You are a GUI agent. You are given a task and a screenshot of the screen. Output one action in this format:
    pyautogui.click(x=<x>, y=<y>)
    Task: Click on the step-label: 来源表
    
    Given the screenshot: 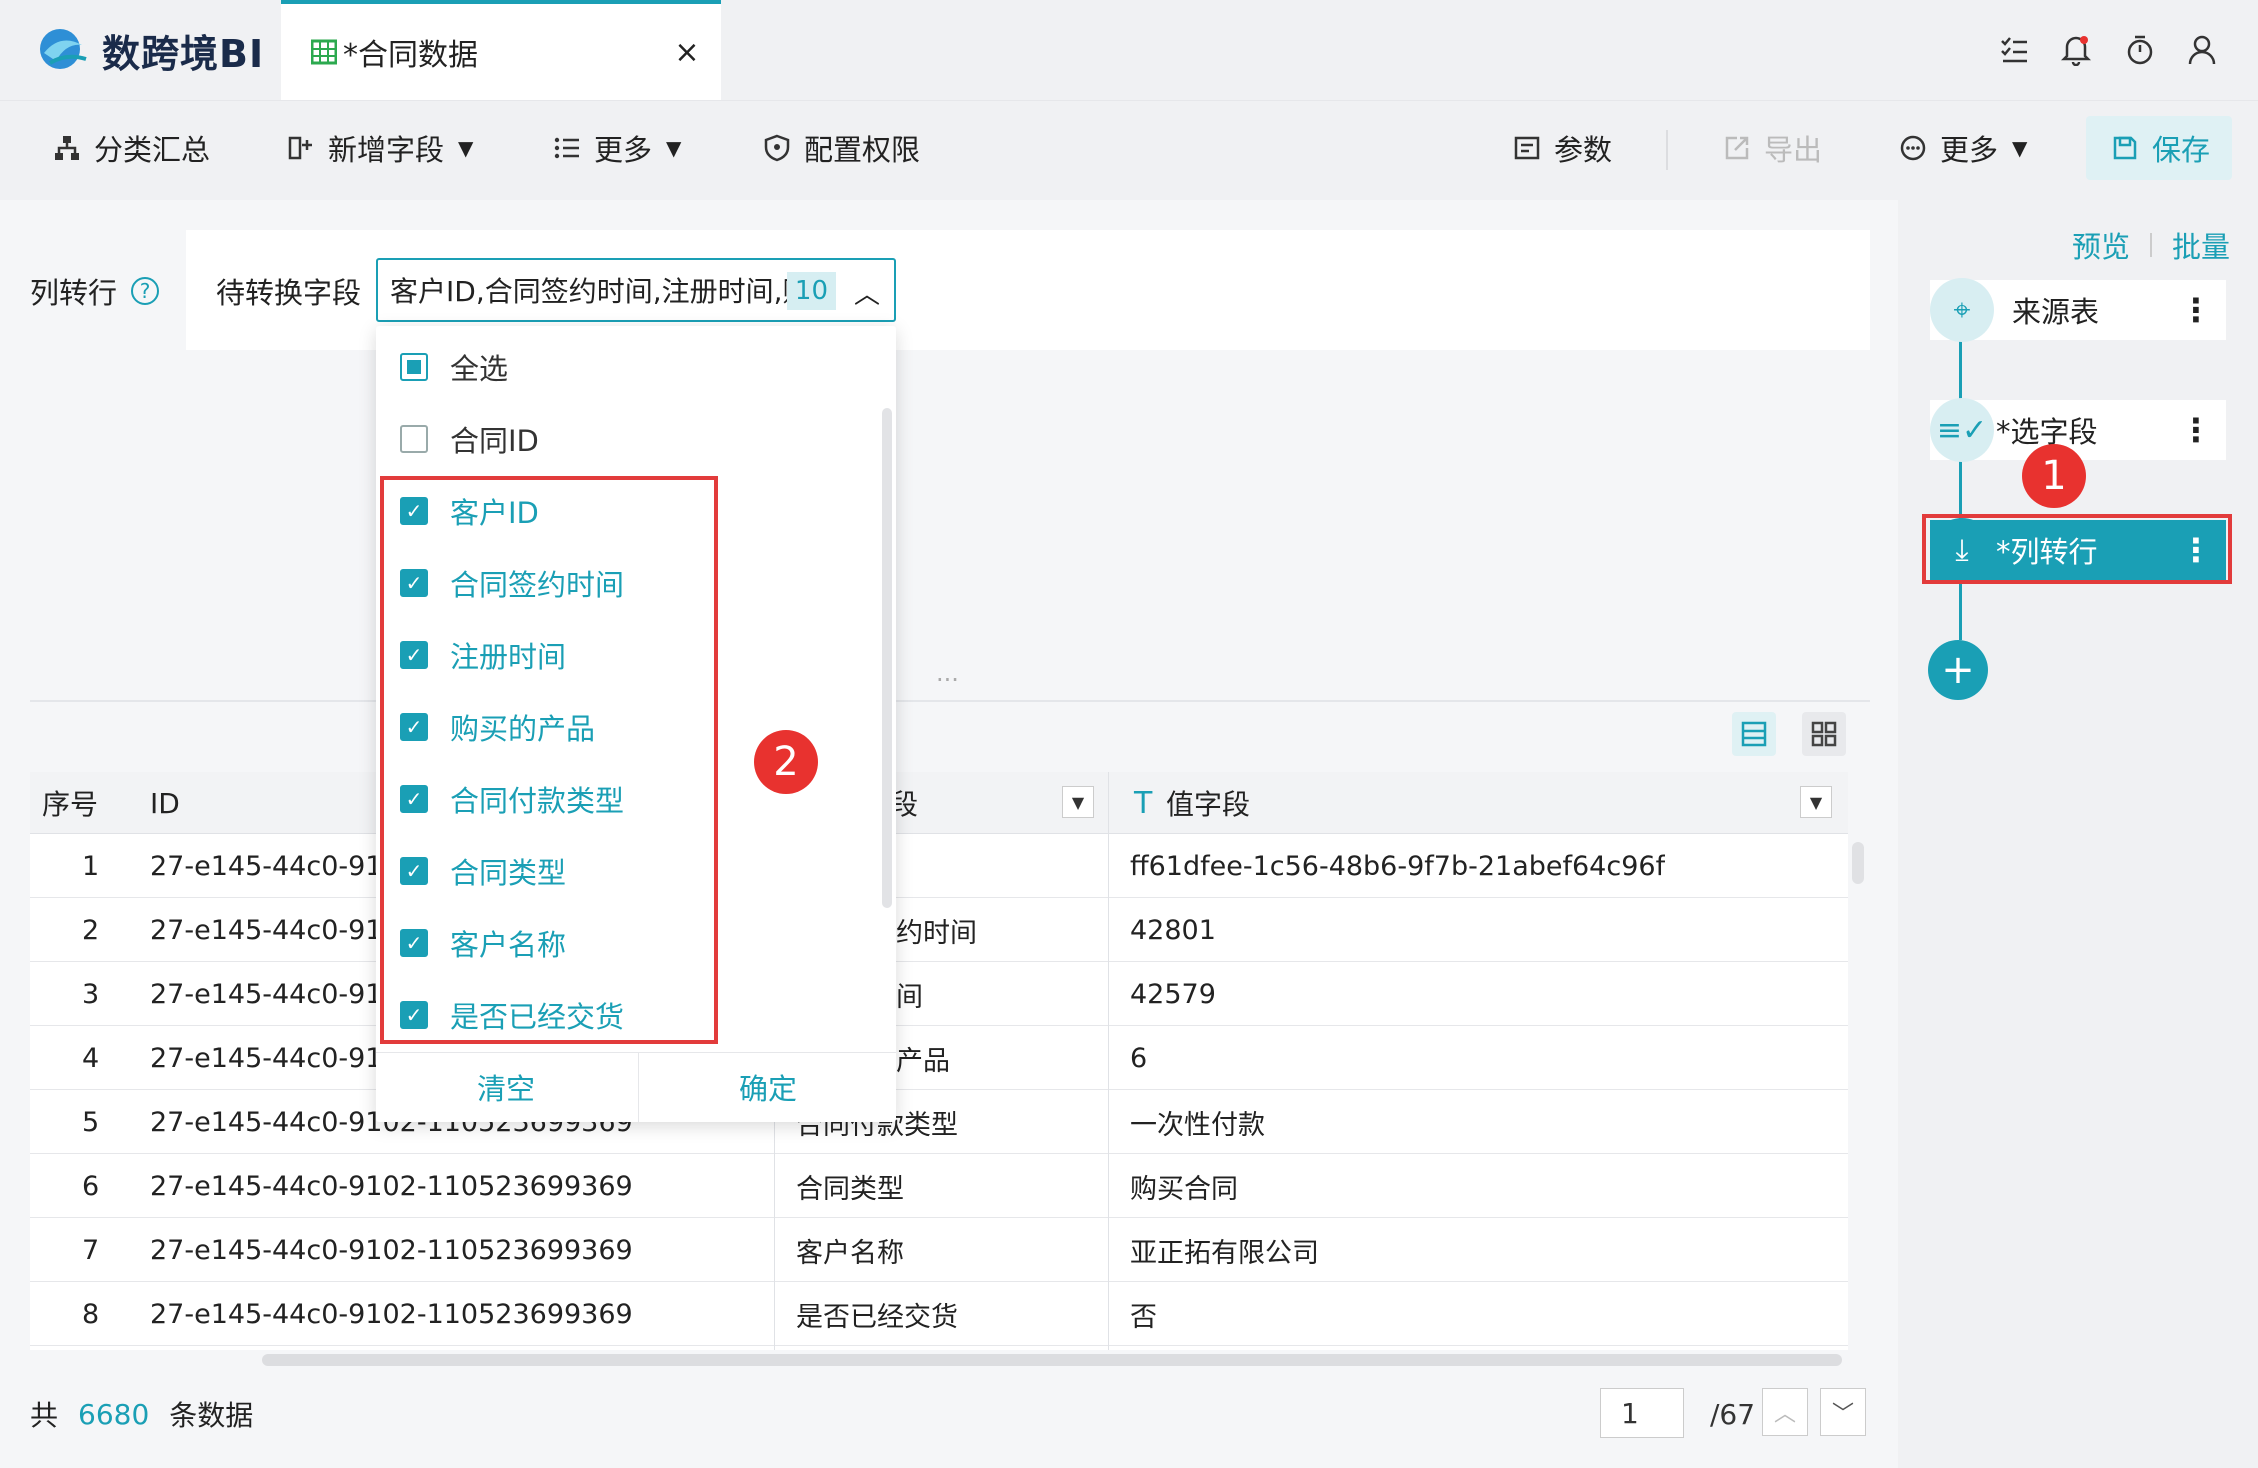 What is the action you would take?
    pyautogui.click(x=2056, y=312)
    